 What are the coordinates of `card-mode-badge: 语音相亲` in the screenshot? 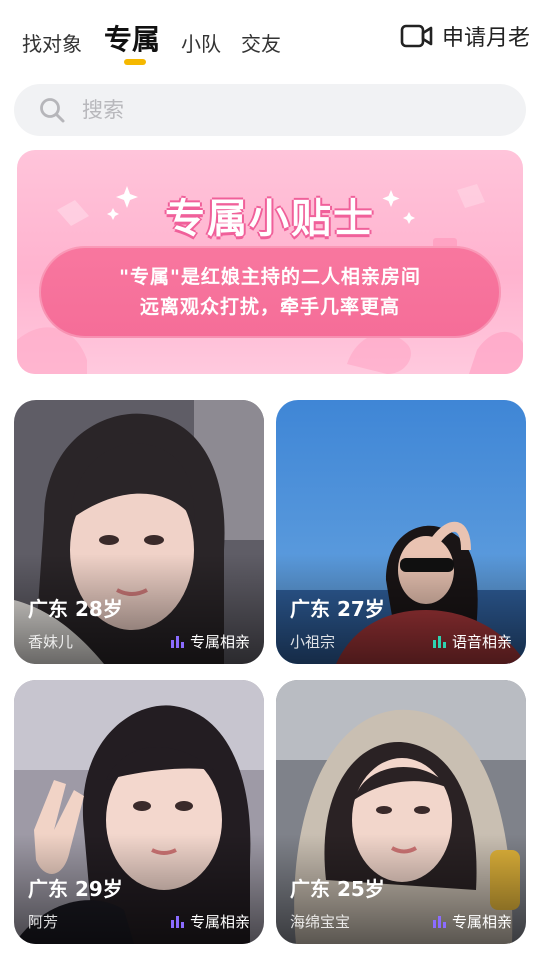 It's located at (472, 641).